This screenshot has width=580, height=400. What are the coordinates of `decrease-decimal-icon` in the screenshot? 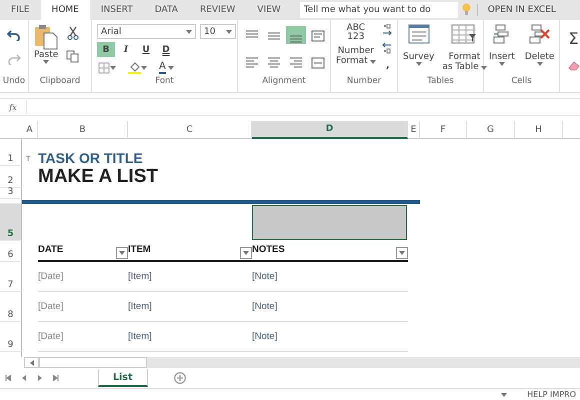 It's located at (388, 48).